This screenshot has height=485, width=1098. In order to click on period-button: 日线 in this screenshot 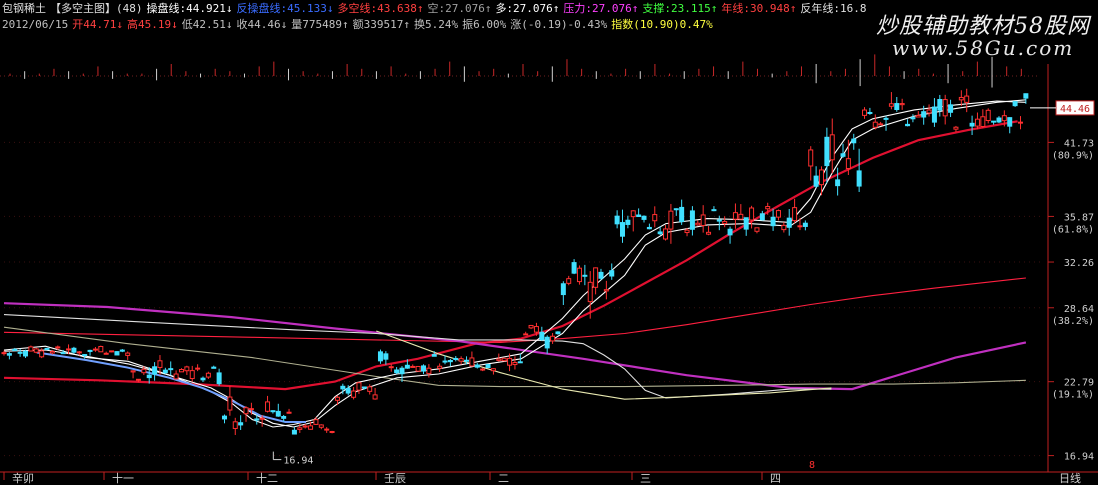, I will do `click(1070, 478)`.